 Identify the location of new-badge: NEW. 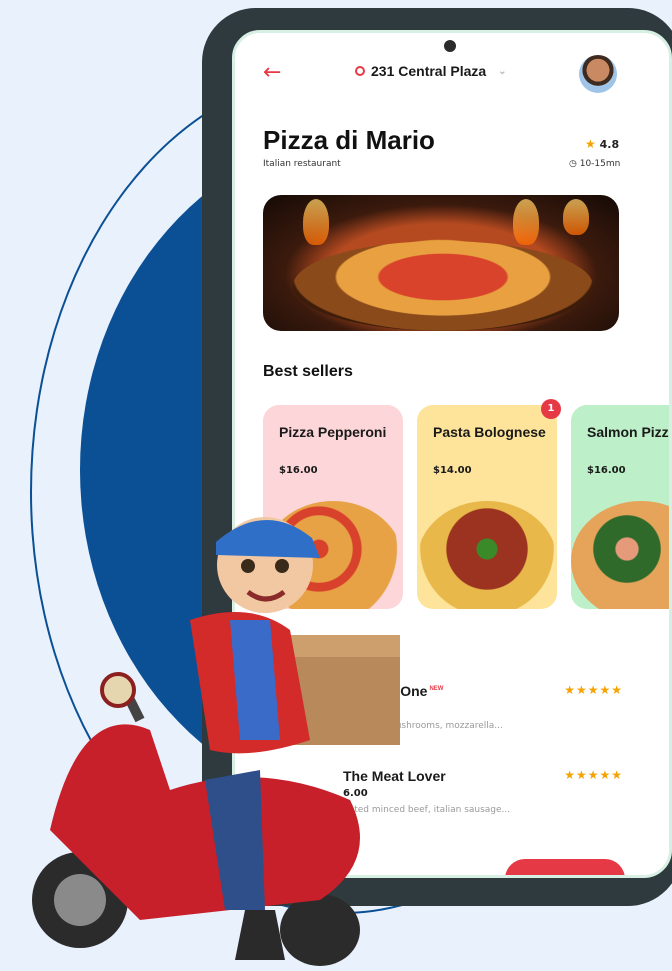
(436, 689).